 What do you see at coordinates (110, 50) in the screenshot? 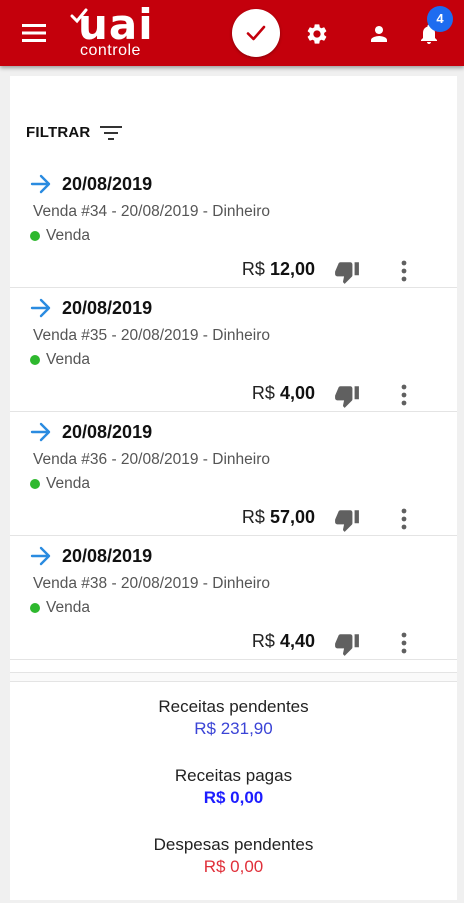
I see `logo-subtext: controle` at bounding box center [110, 50].